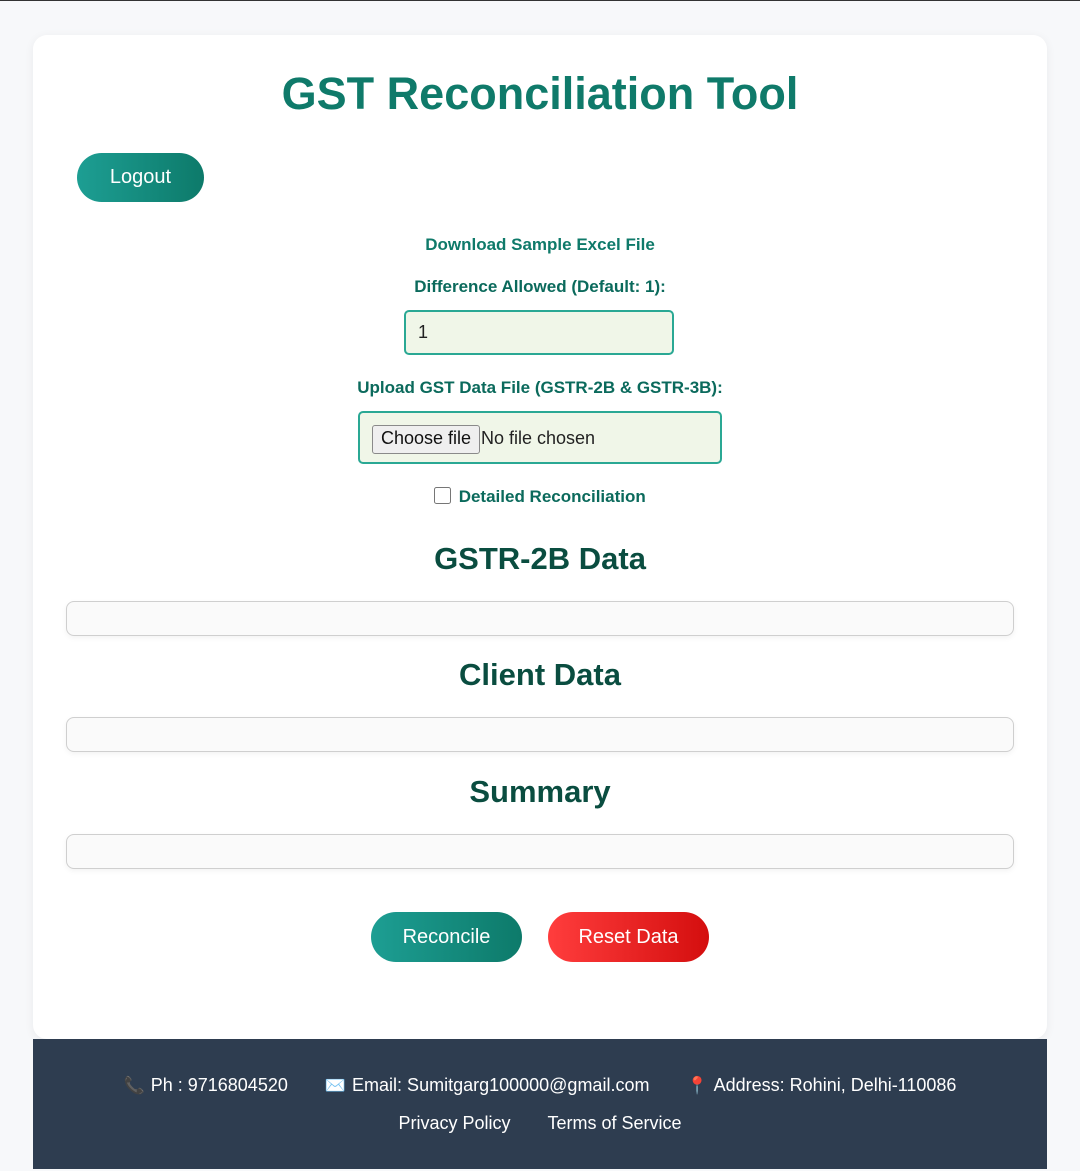 This screenshot has width=1080, height=1171. What do you see at coordinates (628, 937) in the screenshot?
I see `reset-data-button: Reset Data` at bounding box center [628, 937].